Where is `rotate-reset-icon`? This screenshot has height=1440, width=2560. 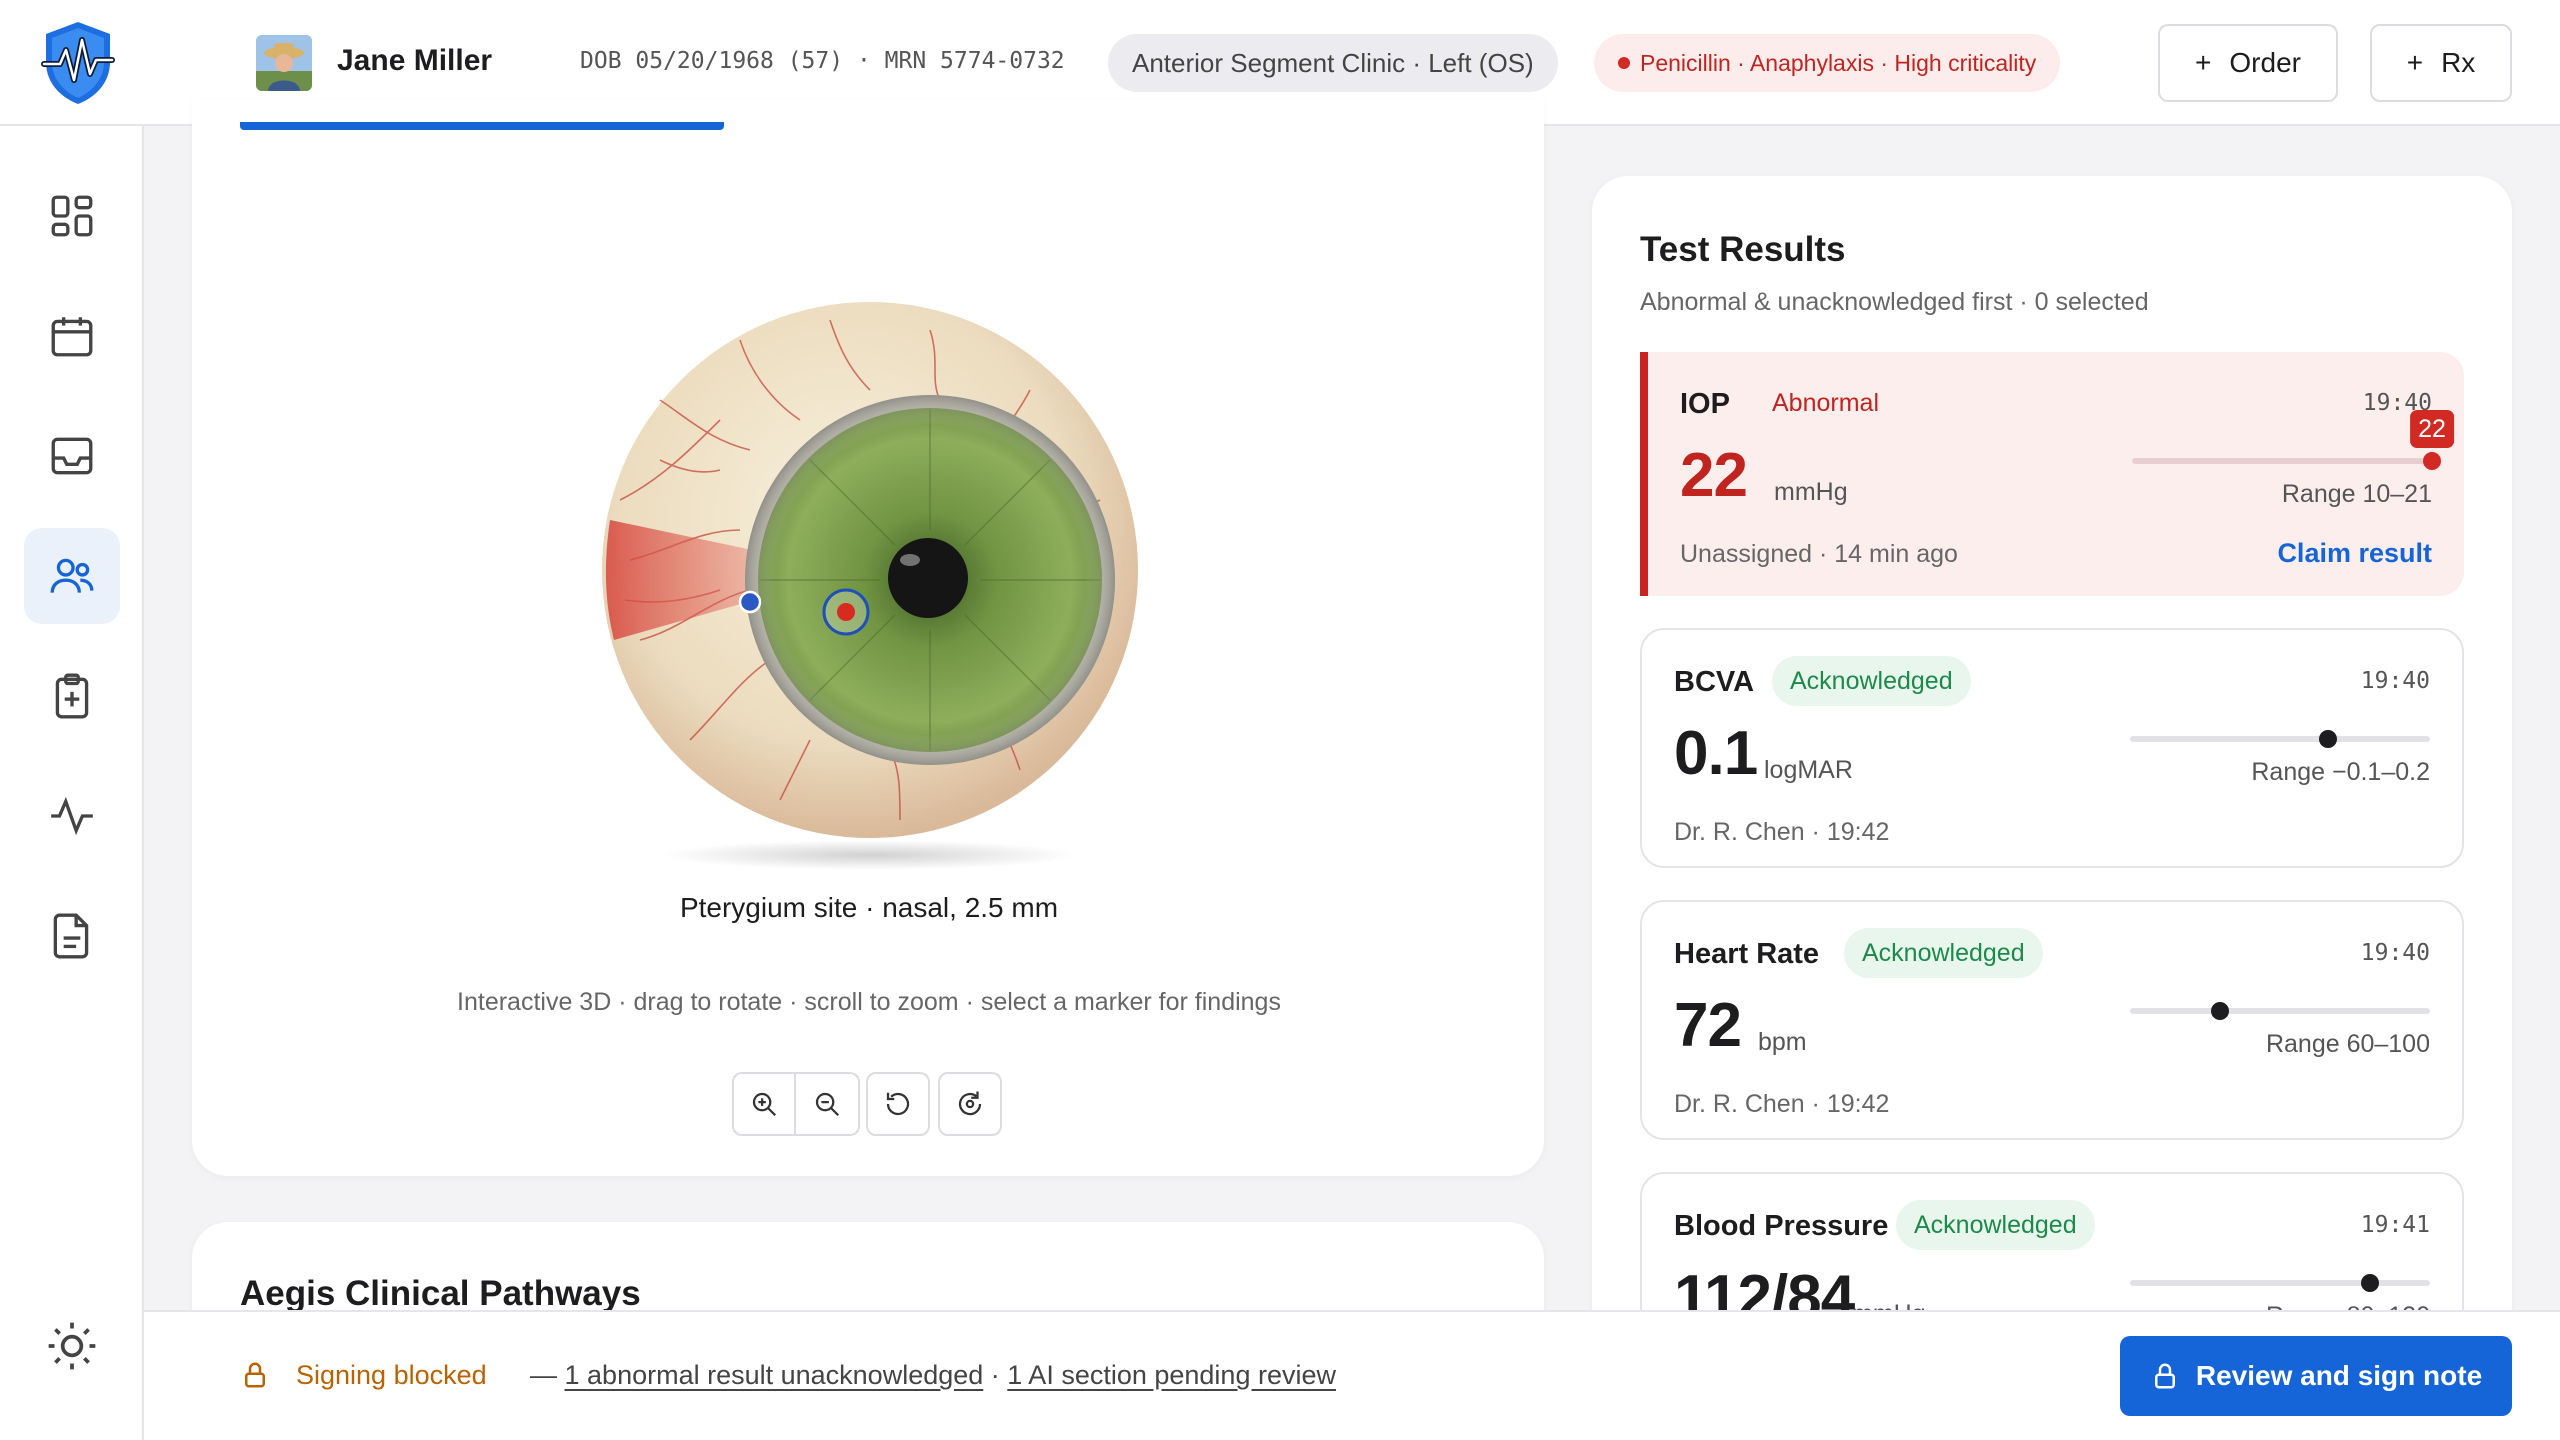 rotate-reset-icon is located at coordinates (898, 1104).